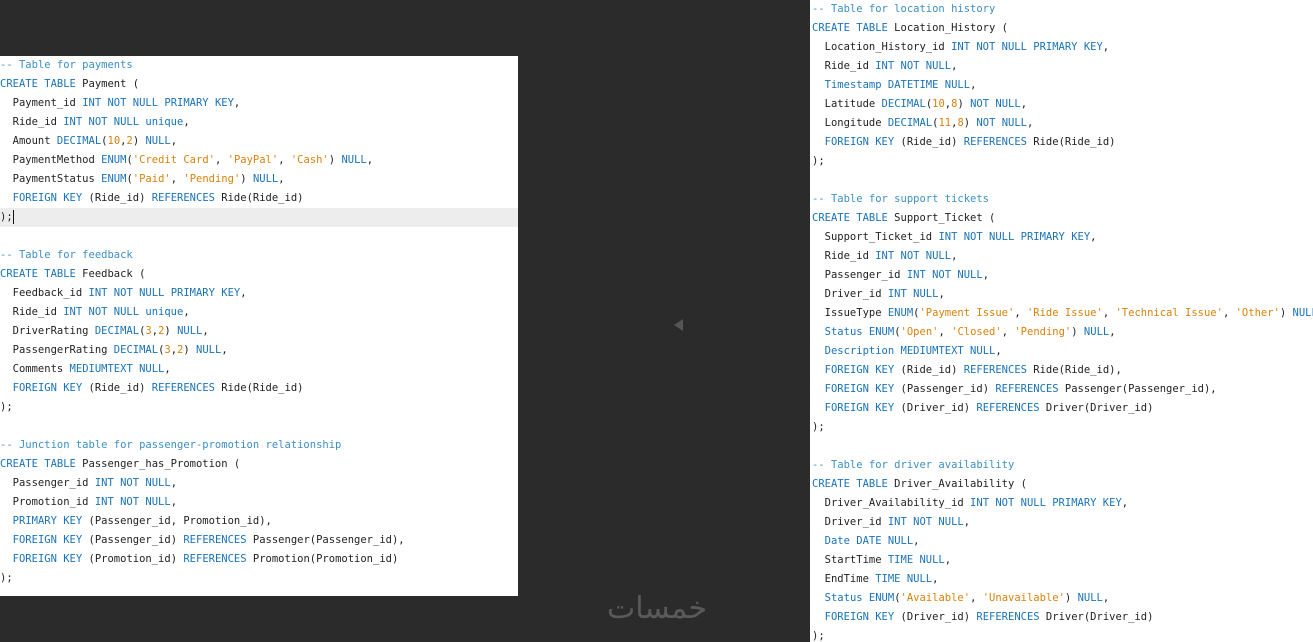 This screenshot has width=1313, height=642. What do you see at coordinates (1061, 218) in the screenshot?
I see `code-line: CREATE TABLE Support_Ticket (` at bounding box center [1061, 218].